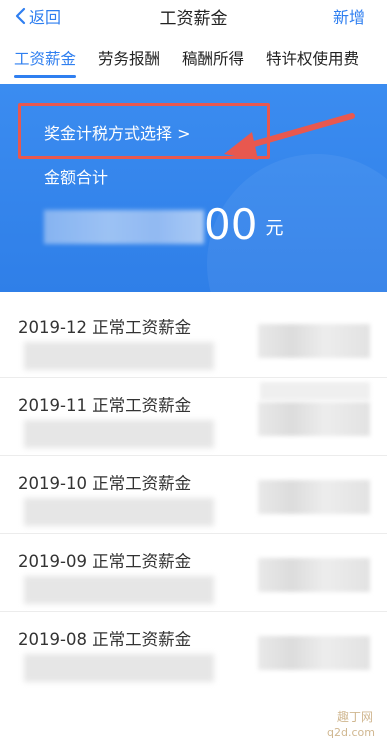 The width and height of the screenshot is (387, 747). I want to click on watermark-logo: 趣丁网, so click(354, 717).